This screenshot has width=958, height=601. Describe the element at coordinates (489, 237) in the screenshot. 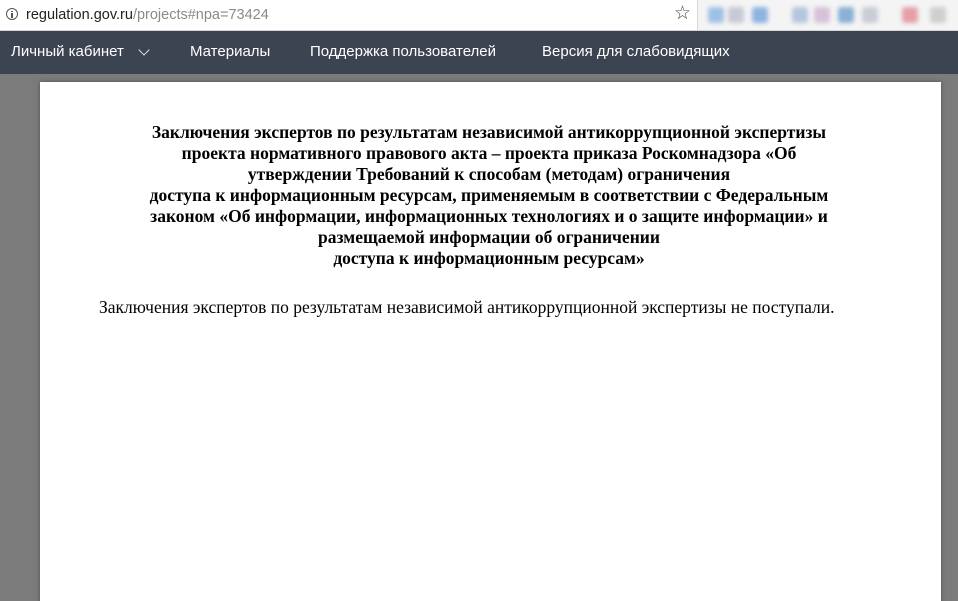

I see `title-line: размещаемой информации об ограничении` at that location.